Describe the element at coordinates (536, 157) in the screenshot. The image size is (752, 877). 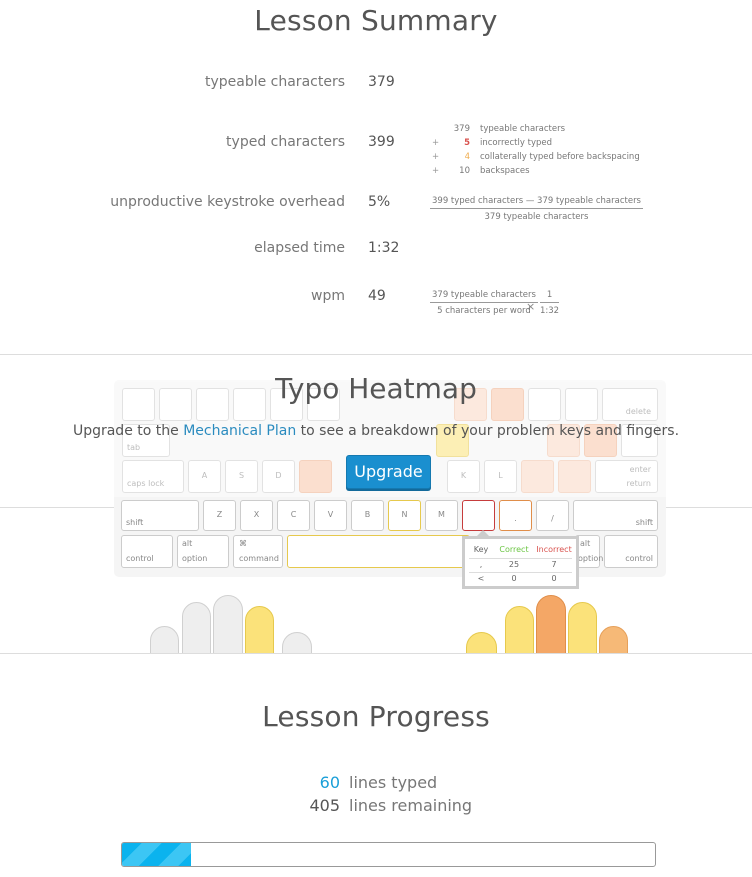
I see `breakdown-row: +4 collaterally typed before backspacing` at that location.